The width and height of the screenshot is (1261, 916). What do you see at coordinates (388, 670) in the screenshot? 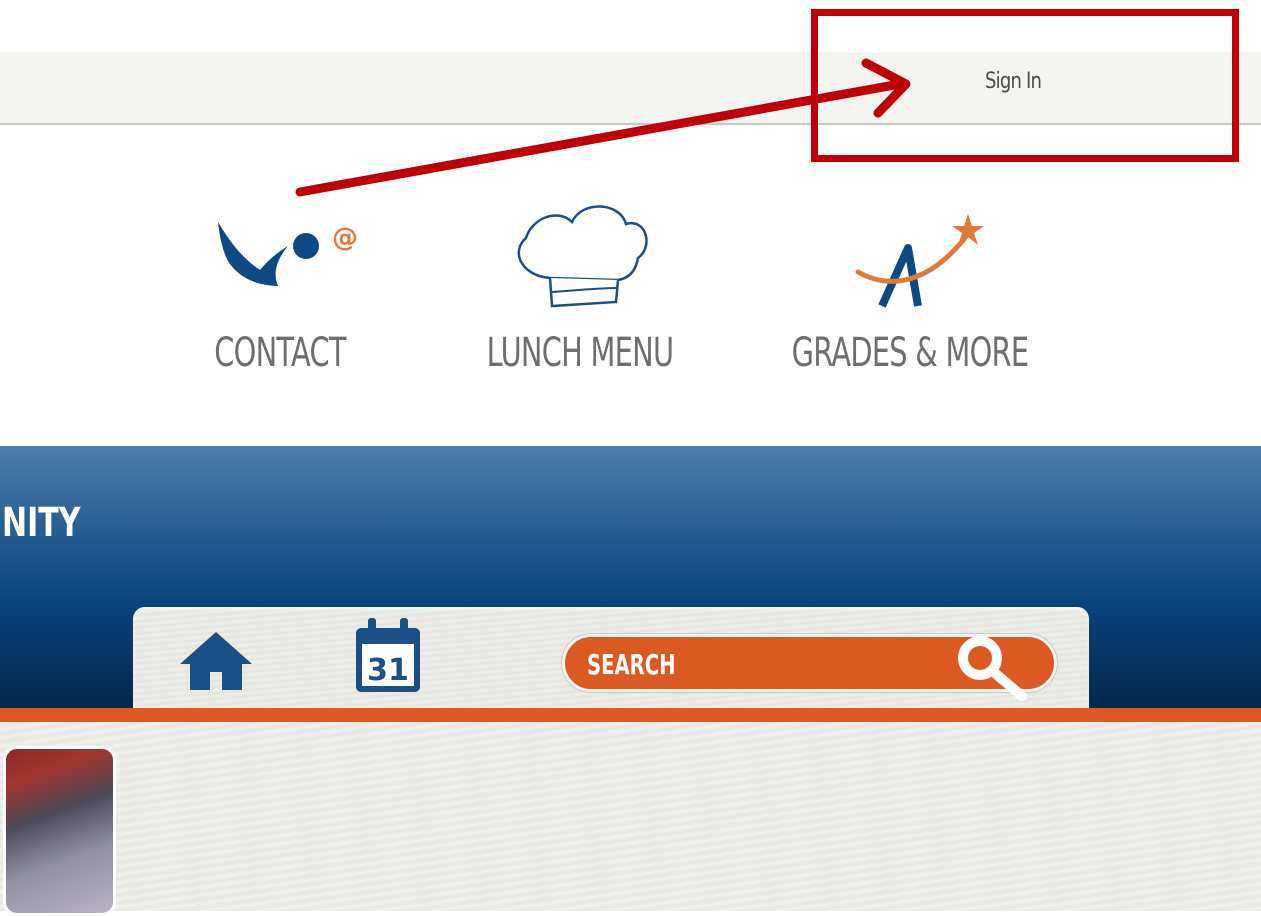
I see `calendar-day-number: 31` at bounding box center [388, 670].